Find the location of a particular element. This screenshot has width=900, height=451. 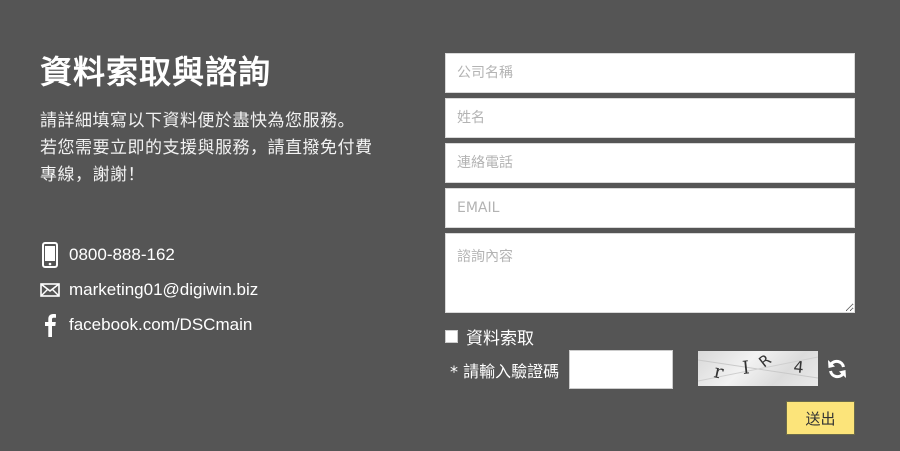

mail-icon is located at coordinates (50, 290).